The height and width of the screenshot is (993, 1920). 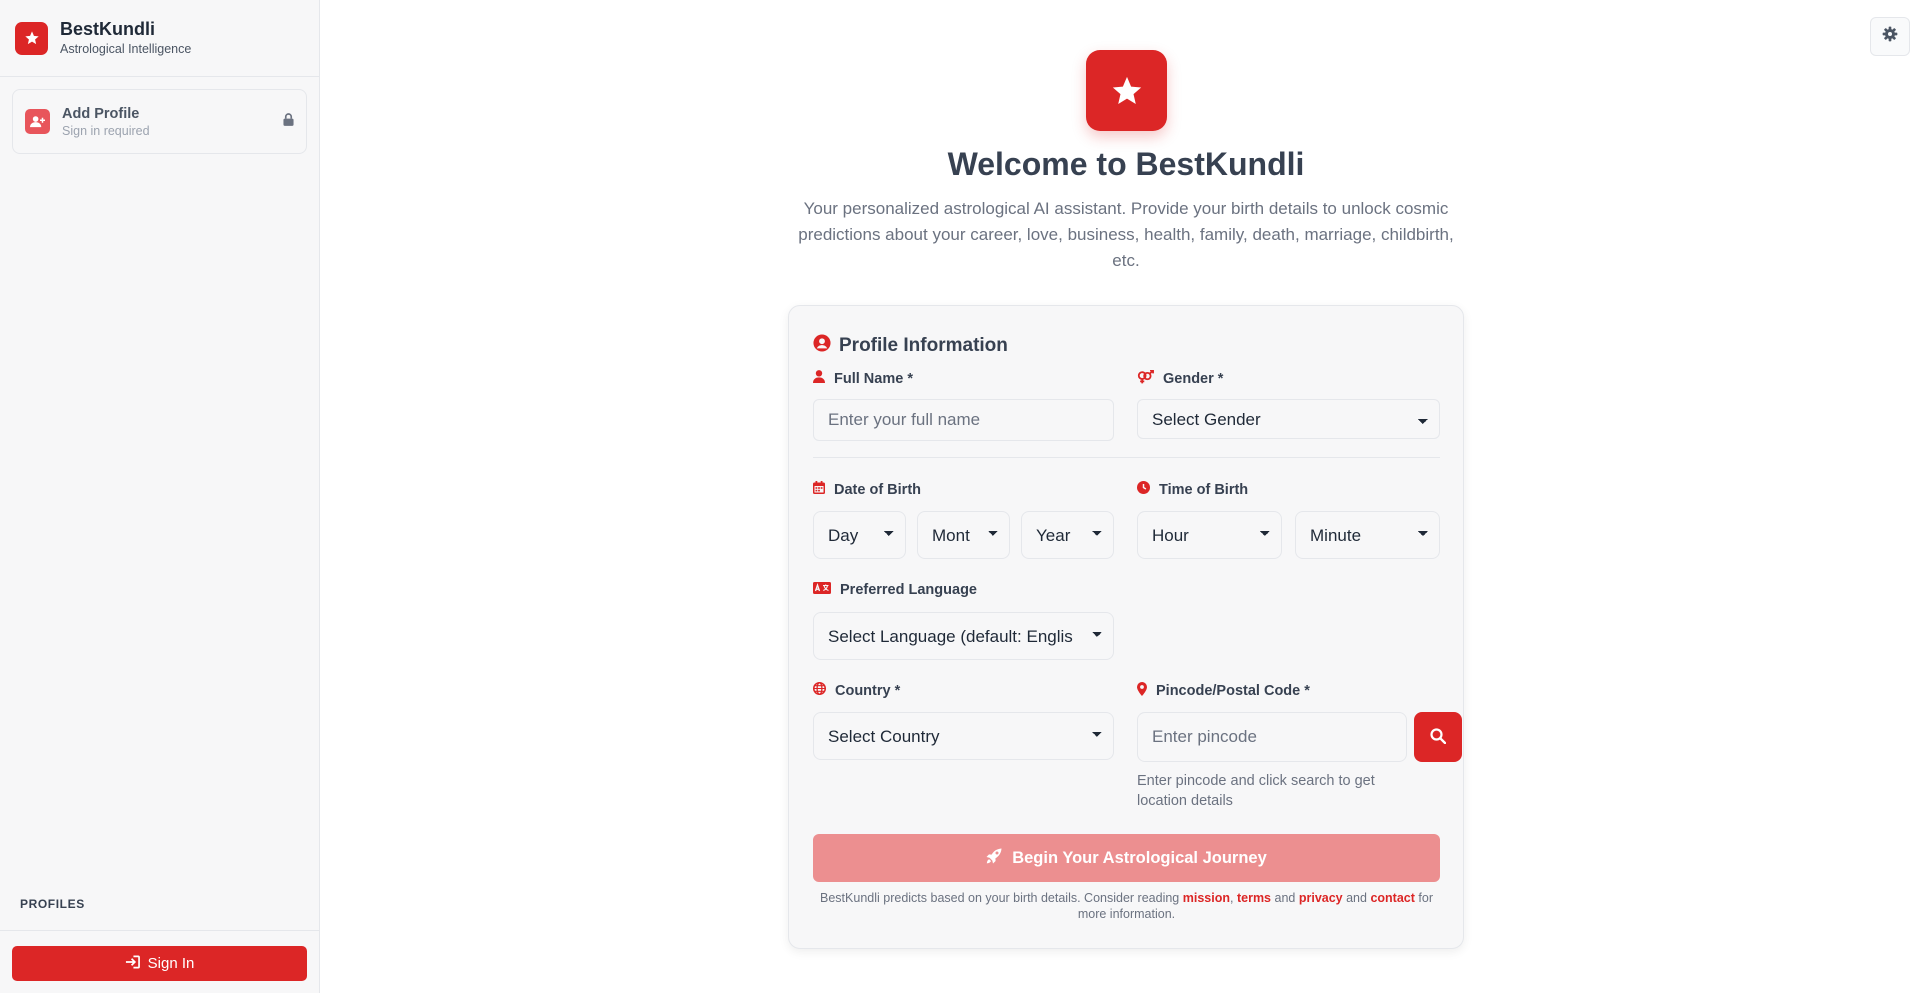 I want to click on preferred-language-label-text: Preferred Language, so click(x=908, y=590).